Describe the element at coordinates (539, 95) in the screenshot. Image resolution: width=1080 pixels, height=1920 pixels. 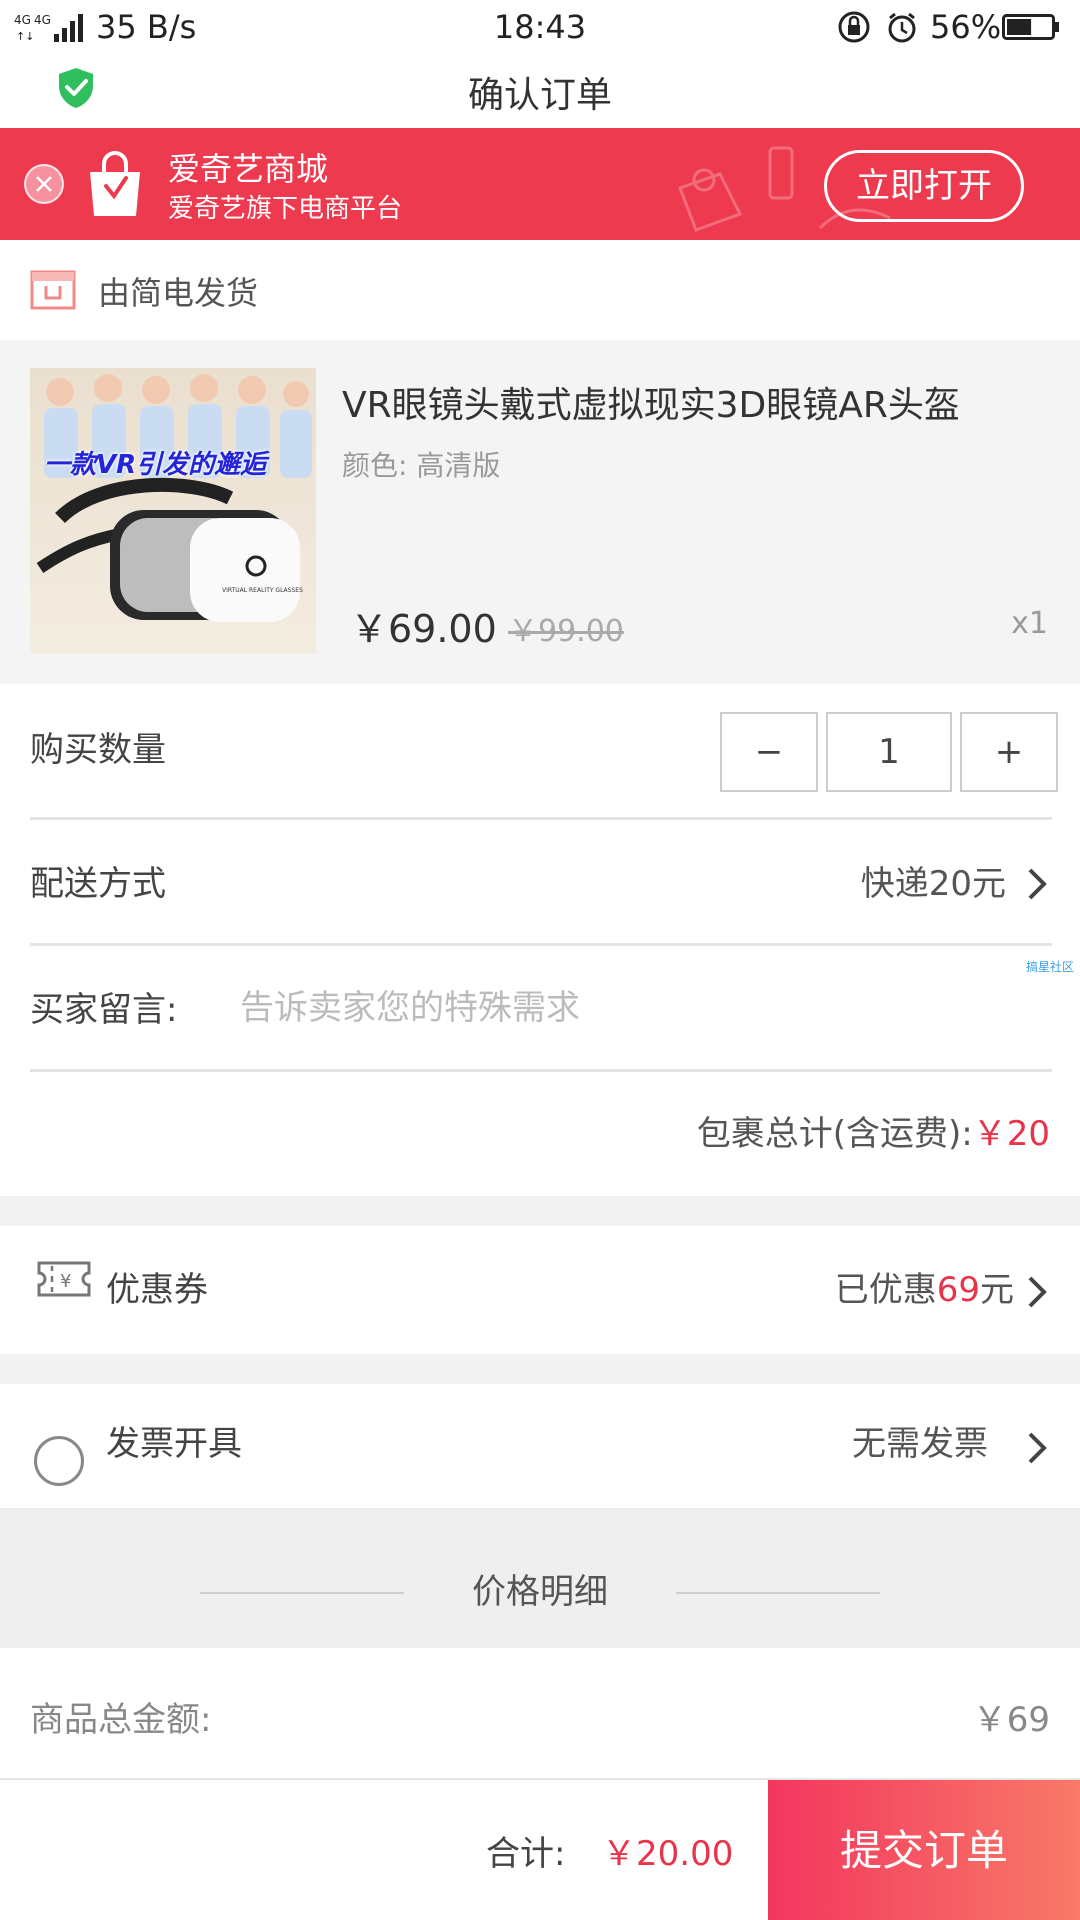
I see `page-title: 确认订单` at that location.